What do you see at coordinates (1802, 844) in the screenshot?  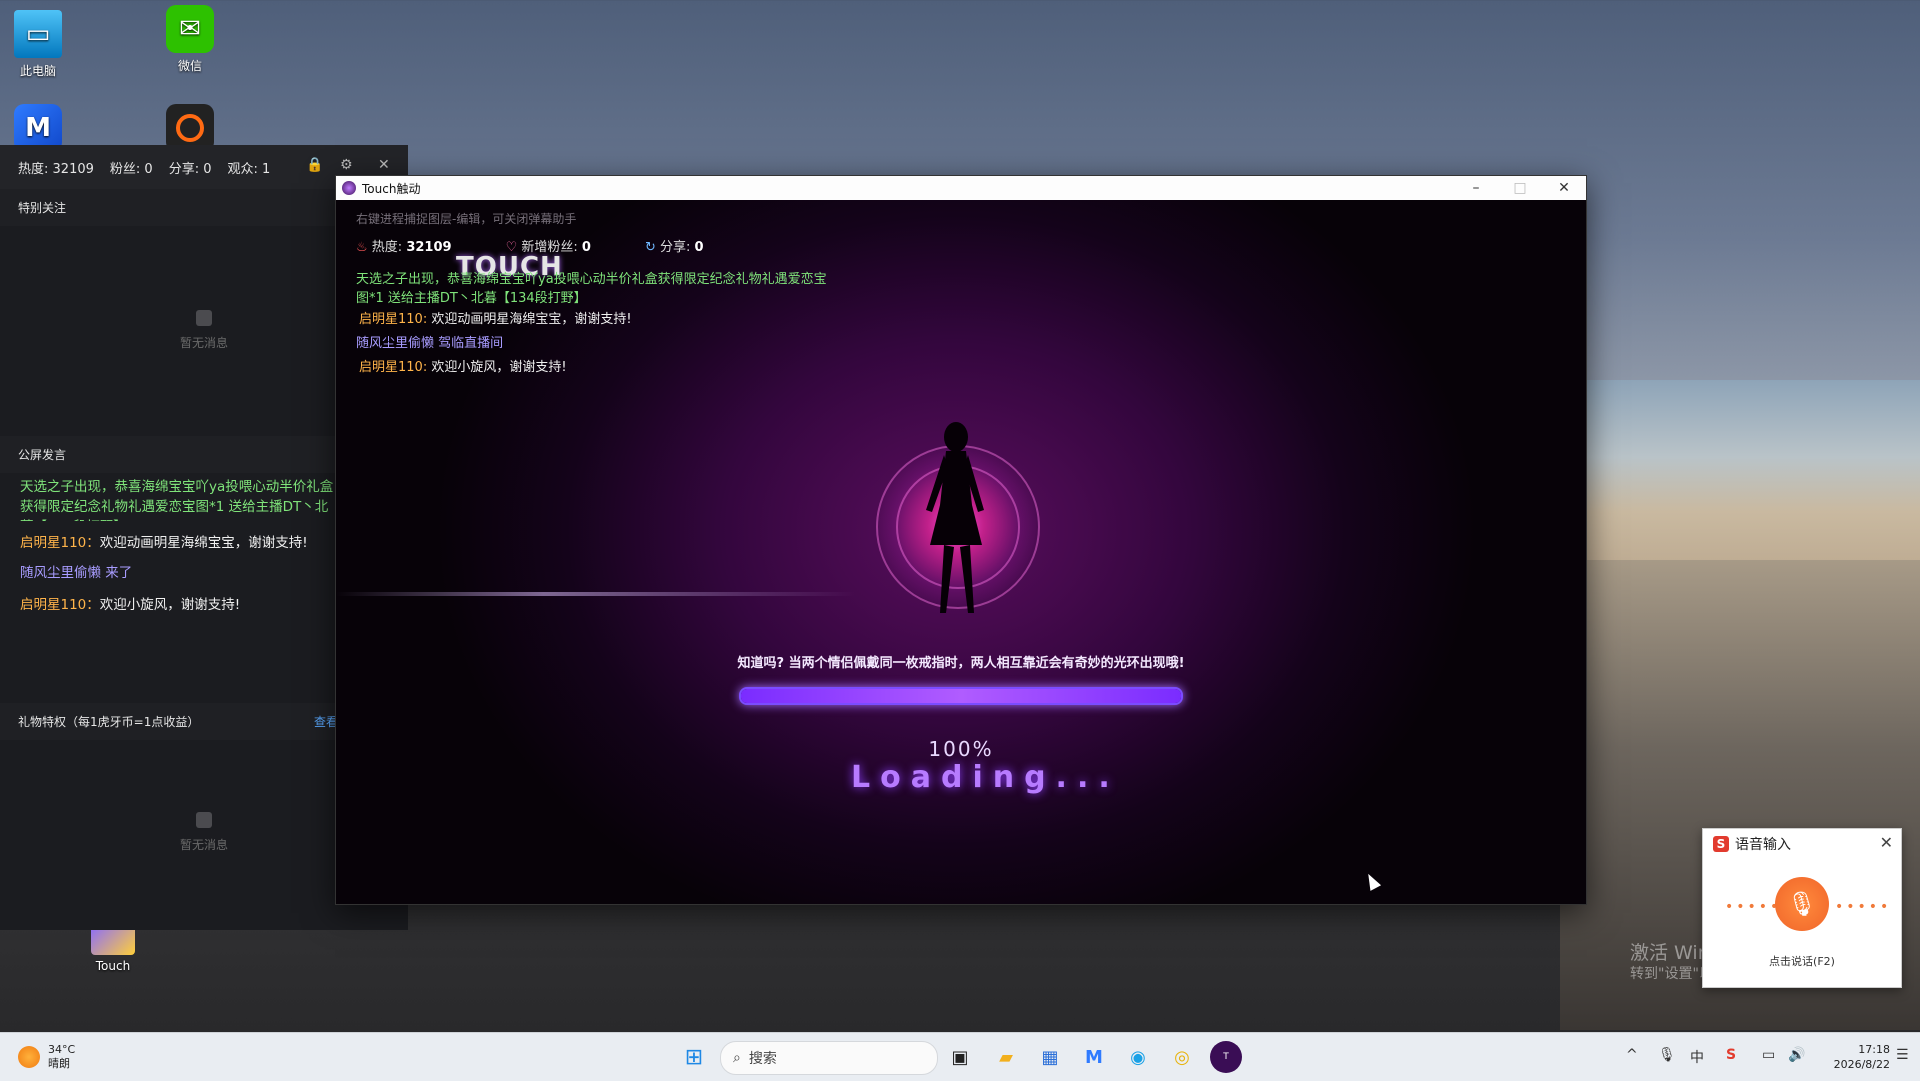 I see `voice-input-header: S 语音输入` at bounding box center [1802, 844].